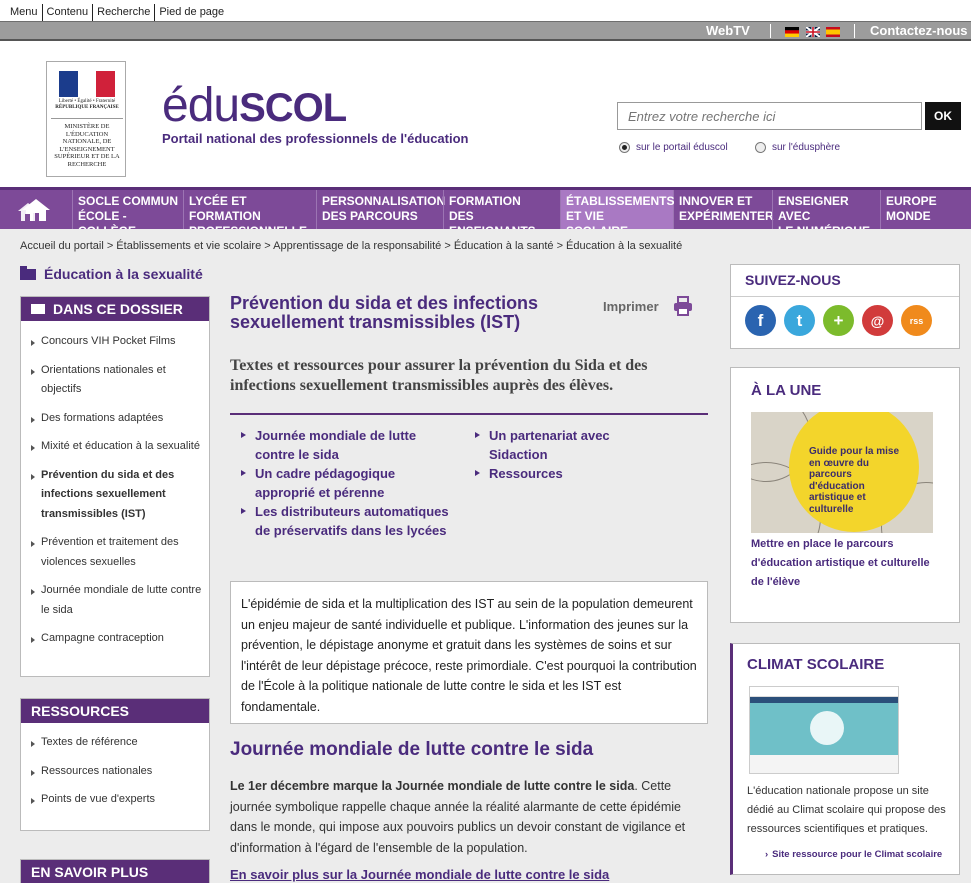 This screenshot has width=971, height=883. I want to click on toc-divider, so click(469, 414).